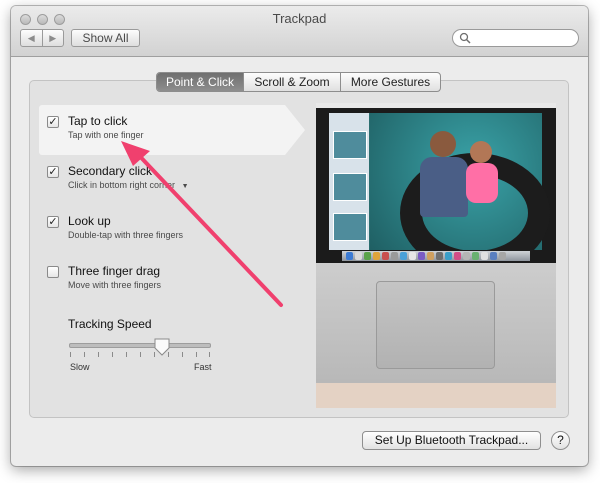  Describe the element at coordinates (200, 82) in the screenshot. I see `tab-point-click: Point & Click` at that location.